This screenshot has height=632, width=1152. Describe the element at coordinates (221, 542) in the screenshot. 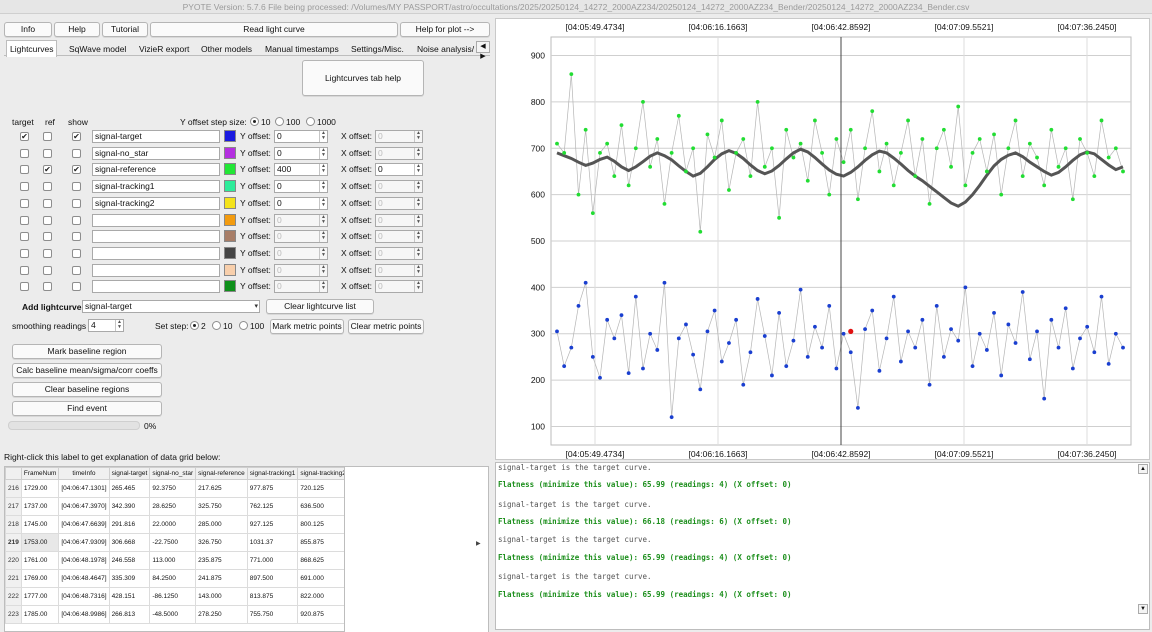

I see `table-cell: 326.750` at that location.